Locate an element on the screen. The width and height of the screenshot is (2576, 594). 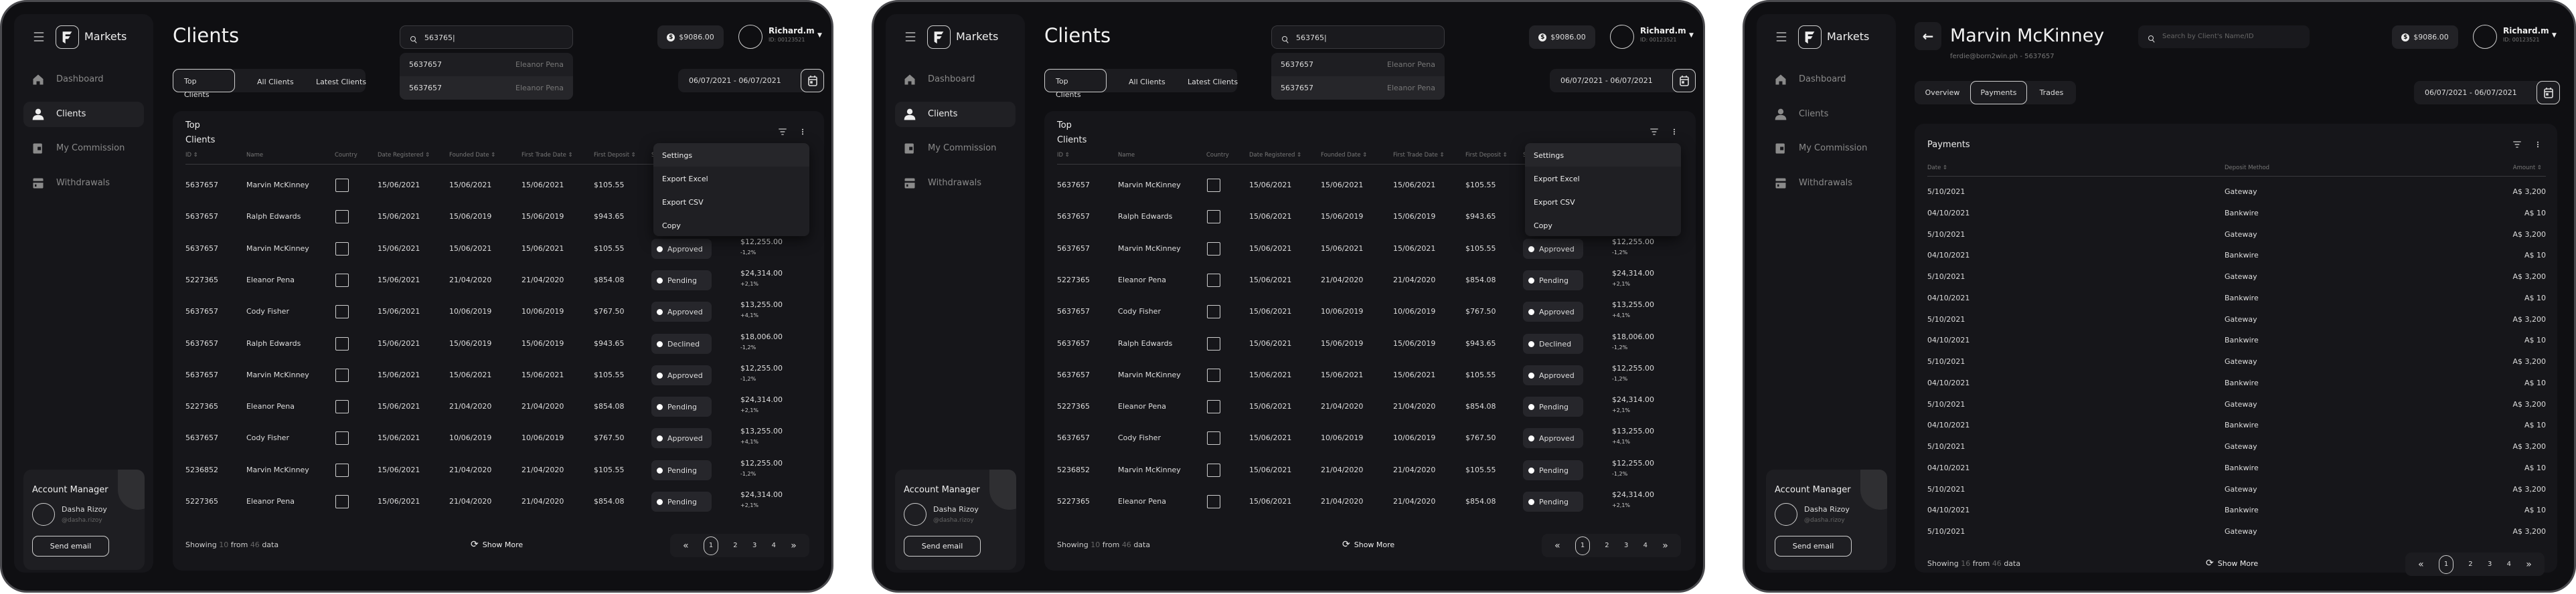
sidebar-item-clients: Clients is located at coordinates (84, 115).